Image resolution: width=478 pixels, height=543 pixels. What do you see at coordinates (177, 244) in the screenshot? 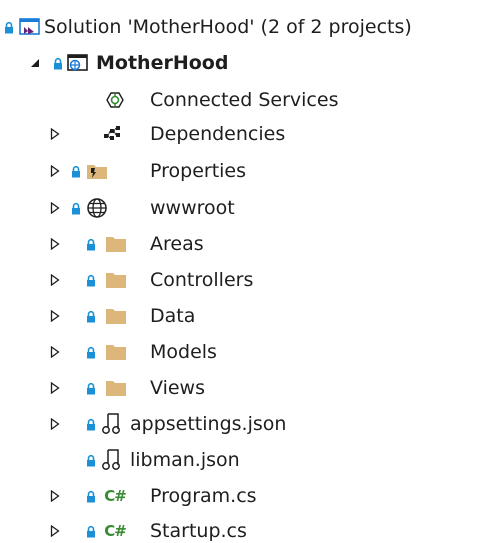
I see `tree-item-label: Areas` at bounding box center [177, 244].